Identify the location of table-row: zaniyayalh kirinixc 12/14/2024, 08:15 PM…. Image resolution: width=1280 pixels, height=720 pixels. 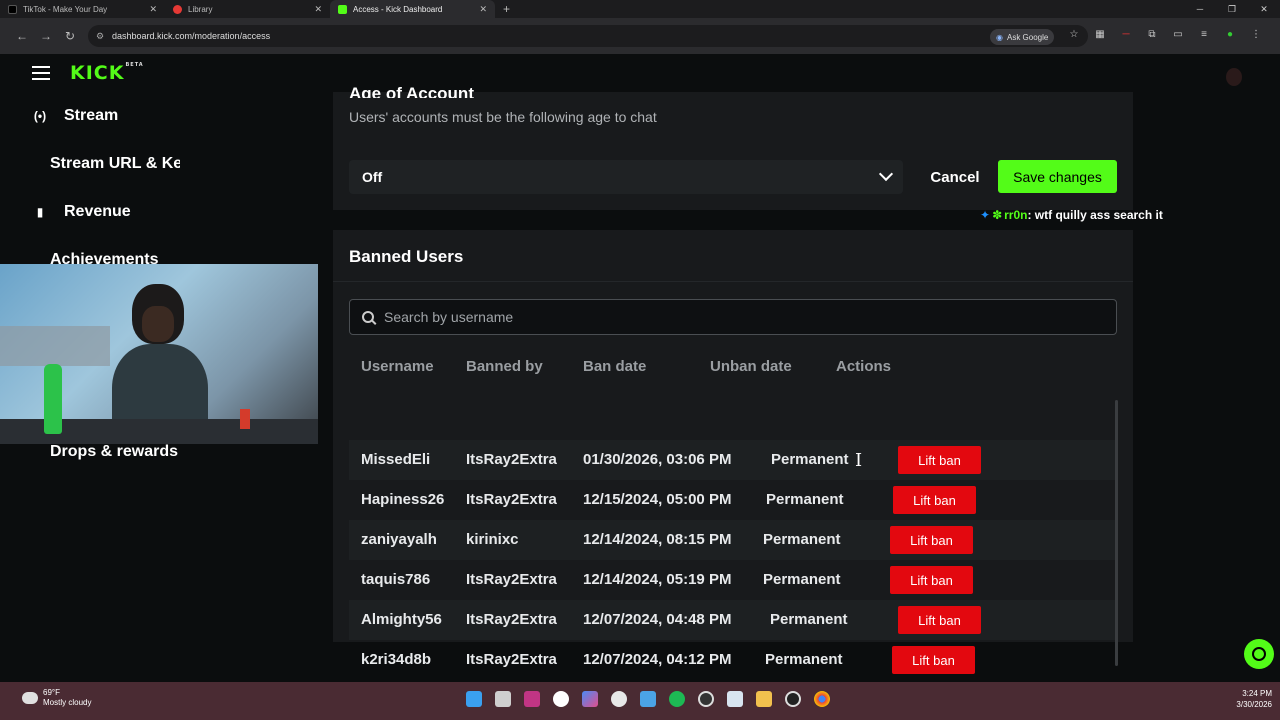
(733, 540).